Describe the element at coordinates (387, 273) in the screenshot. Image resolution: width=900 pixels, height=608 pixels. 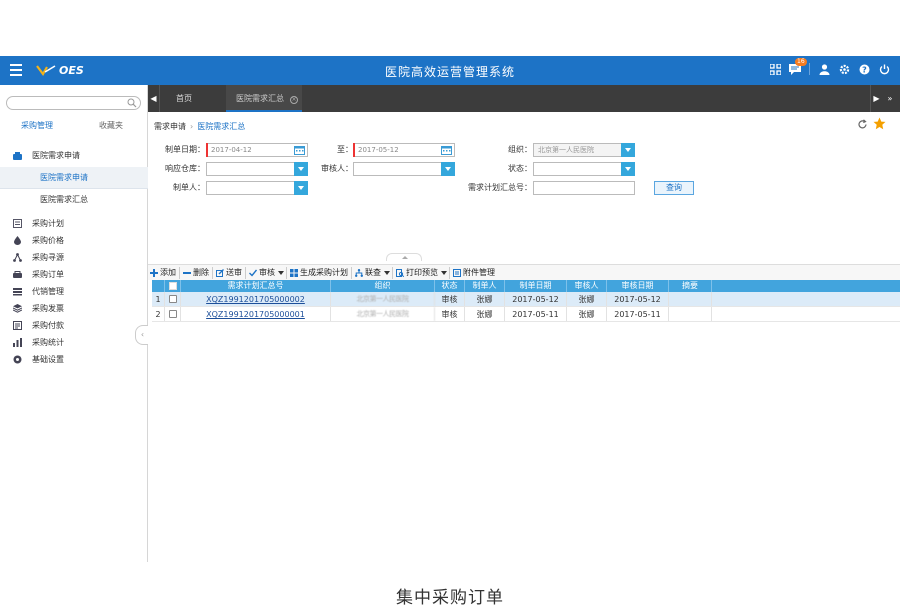
I see `linked-query-dropdown-icon` at that location.